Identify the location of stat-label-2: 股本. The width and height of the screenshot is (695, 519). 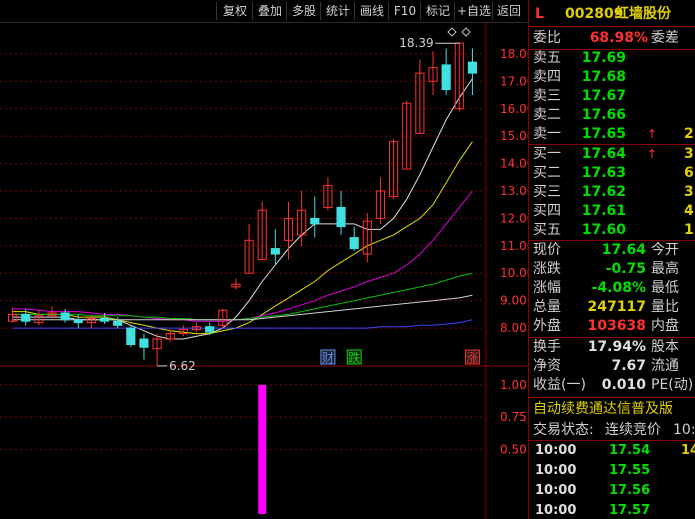
(665, 347).